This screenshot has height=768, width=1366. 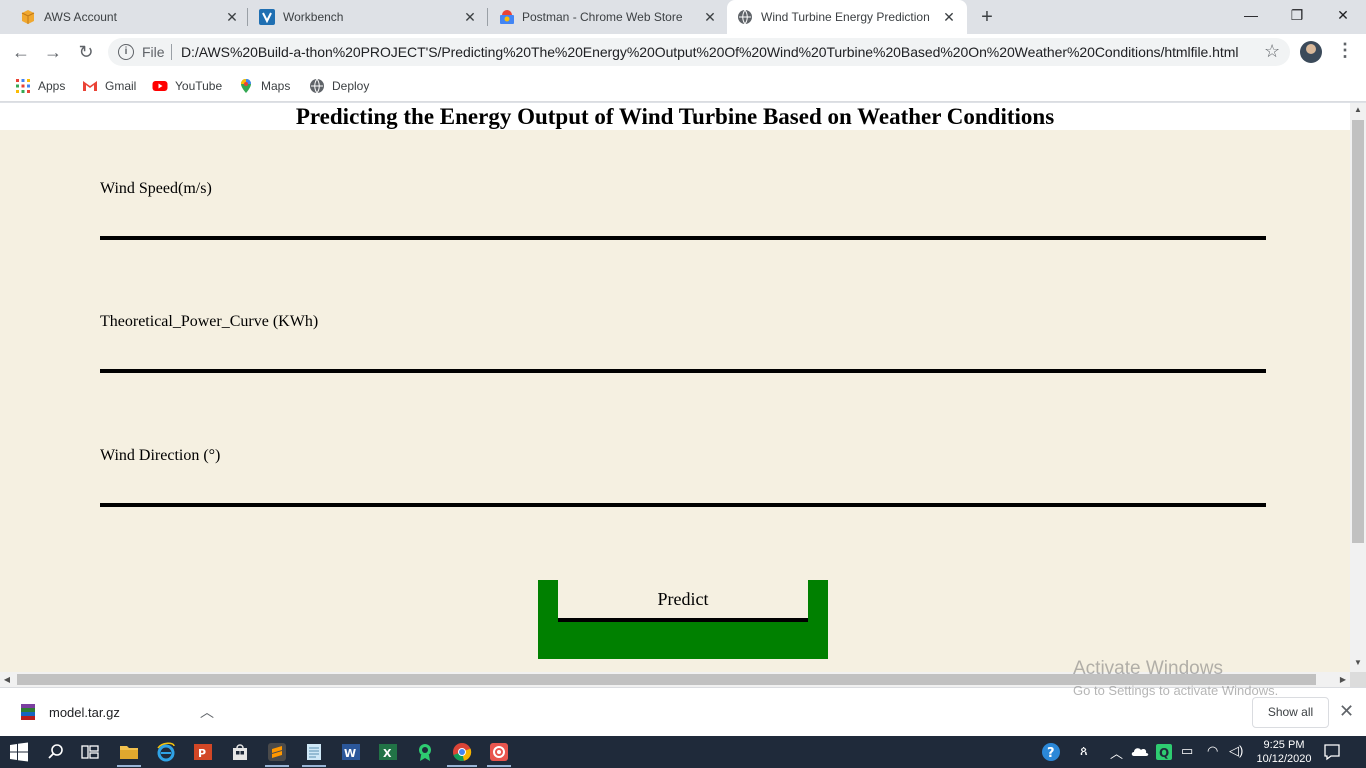 I want to click on wind-speed-input, so click(x=683, y=220).